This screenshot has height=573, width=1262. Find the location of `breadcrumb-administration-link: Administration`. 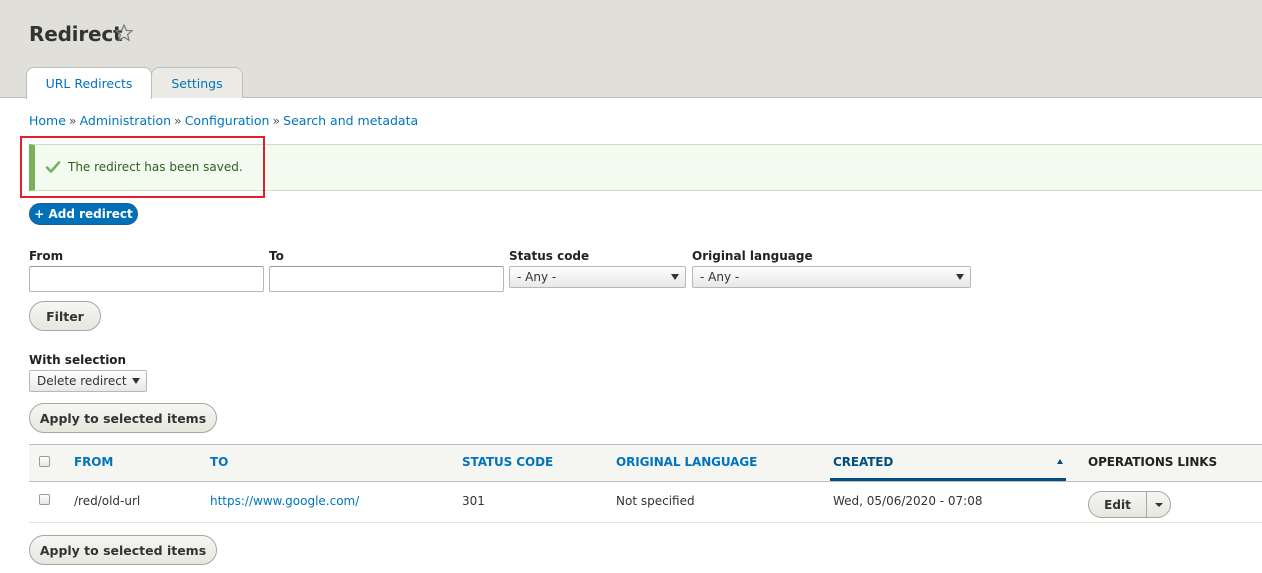

breadcrumb-administration-link: Administration is located at coordinates (125, 120).